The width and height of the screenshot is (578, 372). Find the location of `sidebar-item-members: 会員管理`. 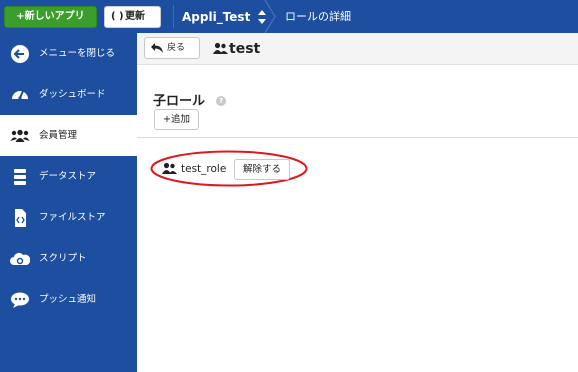

sidebar-item-members: 会員管理 is located at coordinates (68, 135).